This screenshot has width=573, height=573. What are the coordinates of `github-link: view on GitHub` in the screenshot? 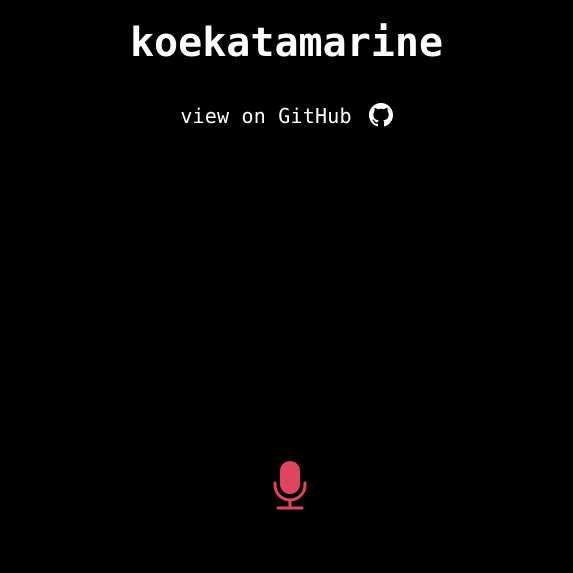 It's located at (286, 116).